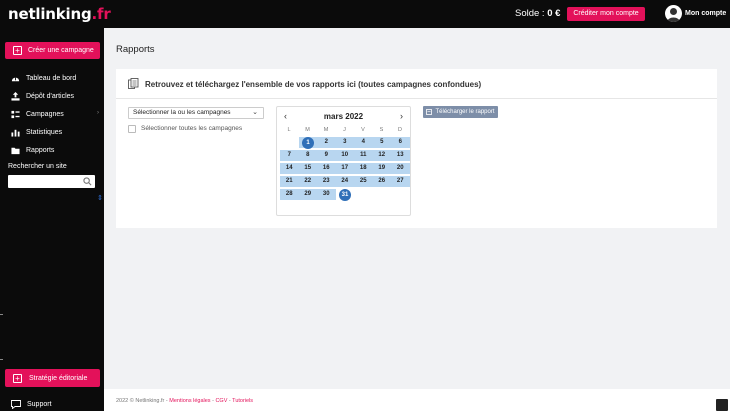 This screenshot has height=411, width=730. I want to click on weekday-label: L, so click(289, 130).